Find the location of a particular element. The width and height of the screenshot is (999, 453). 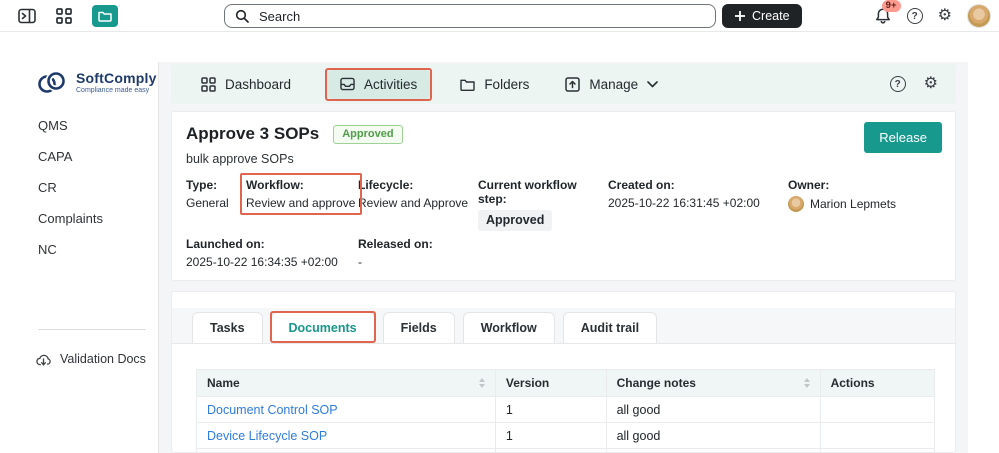

field-workflow: Workflow: Review and approve is located at coordinates (301, 202).